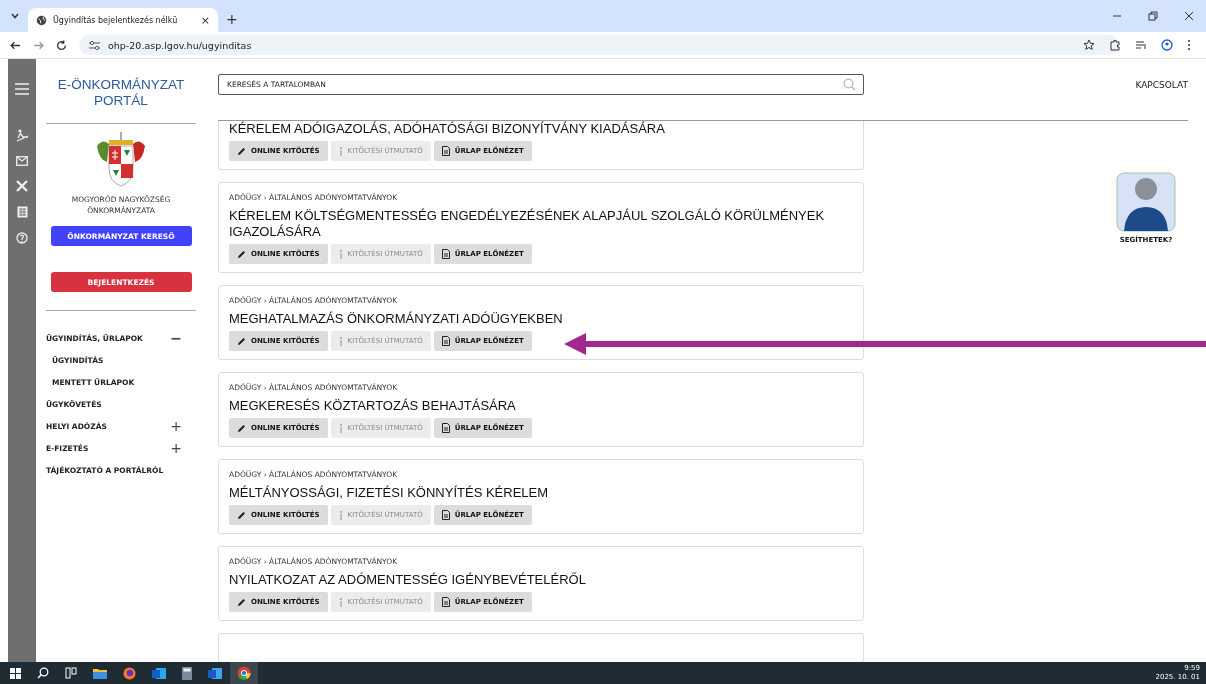  I want to click on more-icon, so click(1189, 45).